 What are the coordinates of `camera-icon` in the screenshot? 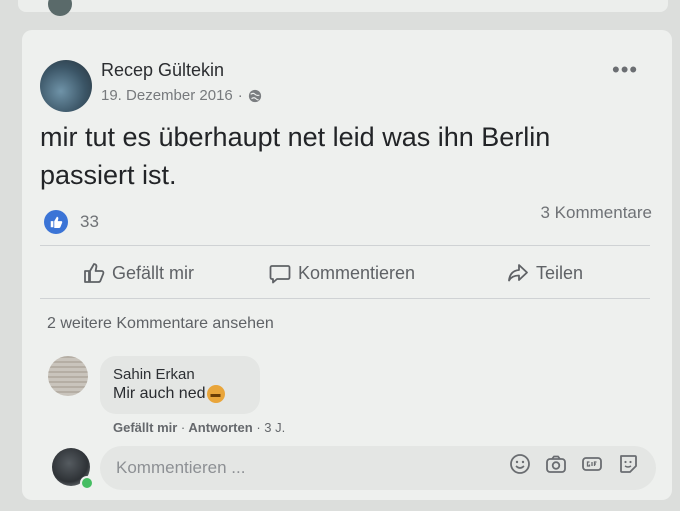 It's located at (556, 464).